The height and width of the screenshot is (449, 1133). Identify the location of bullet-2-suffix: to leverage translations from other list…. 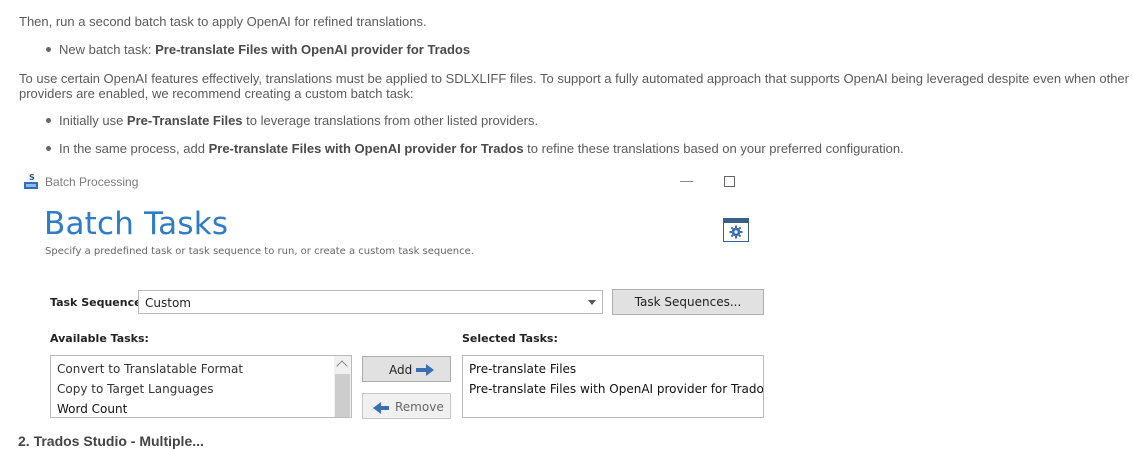
(390, 120).